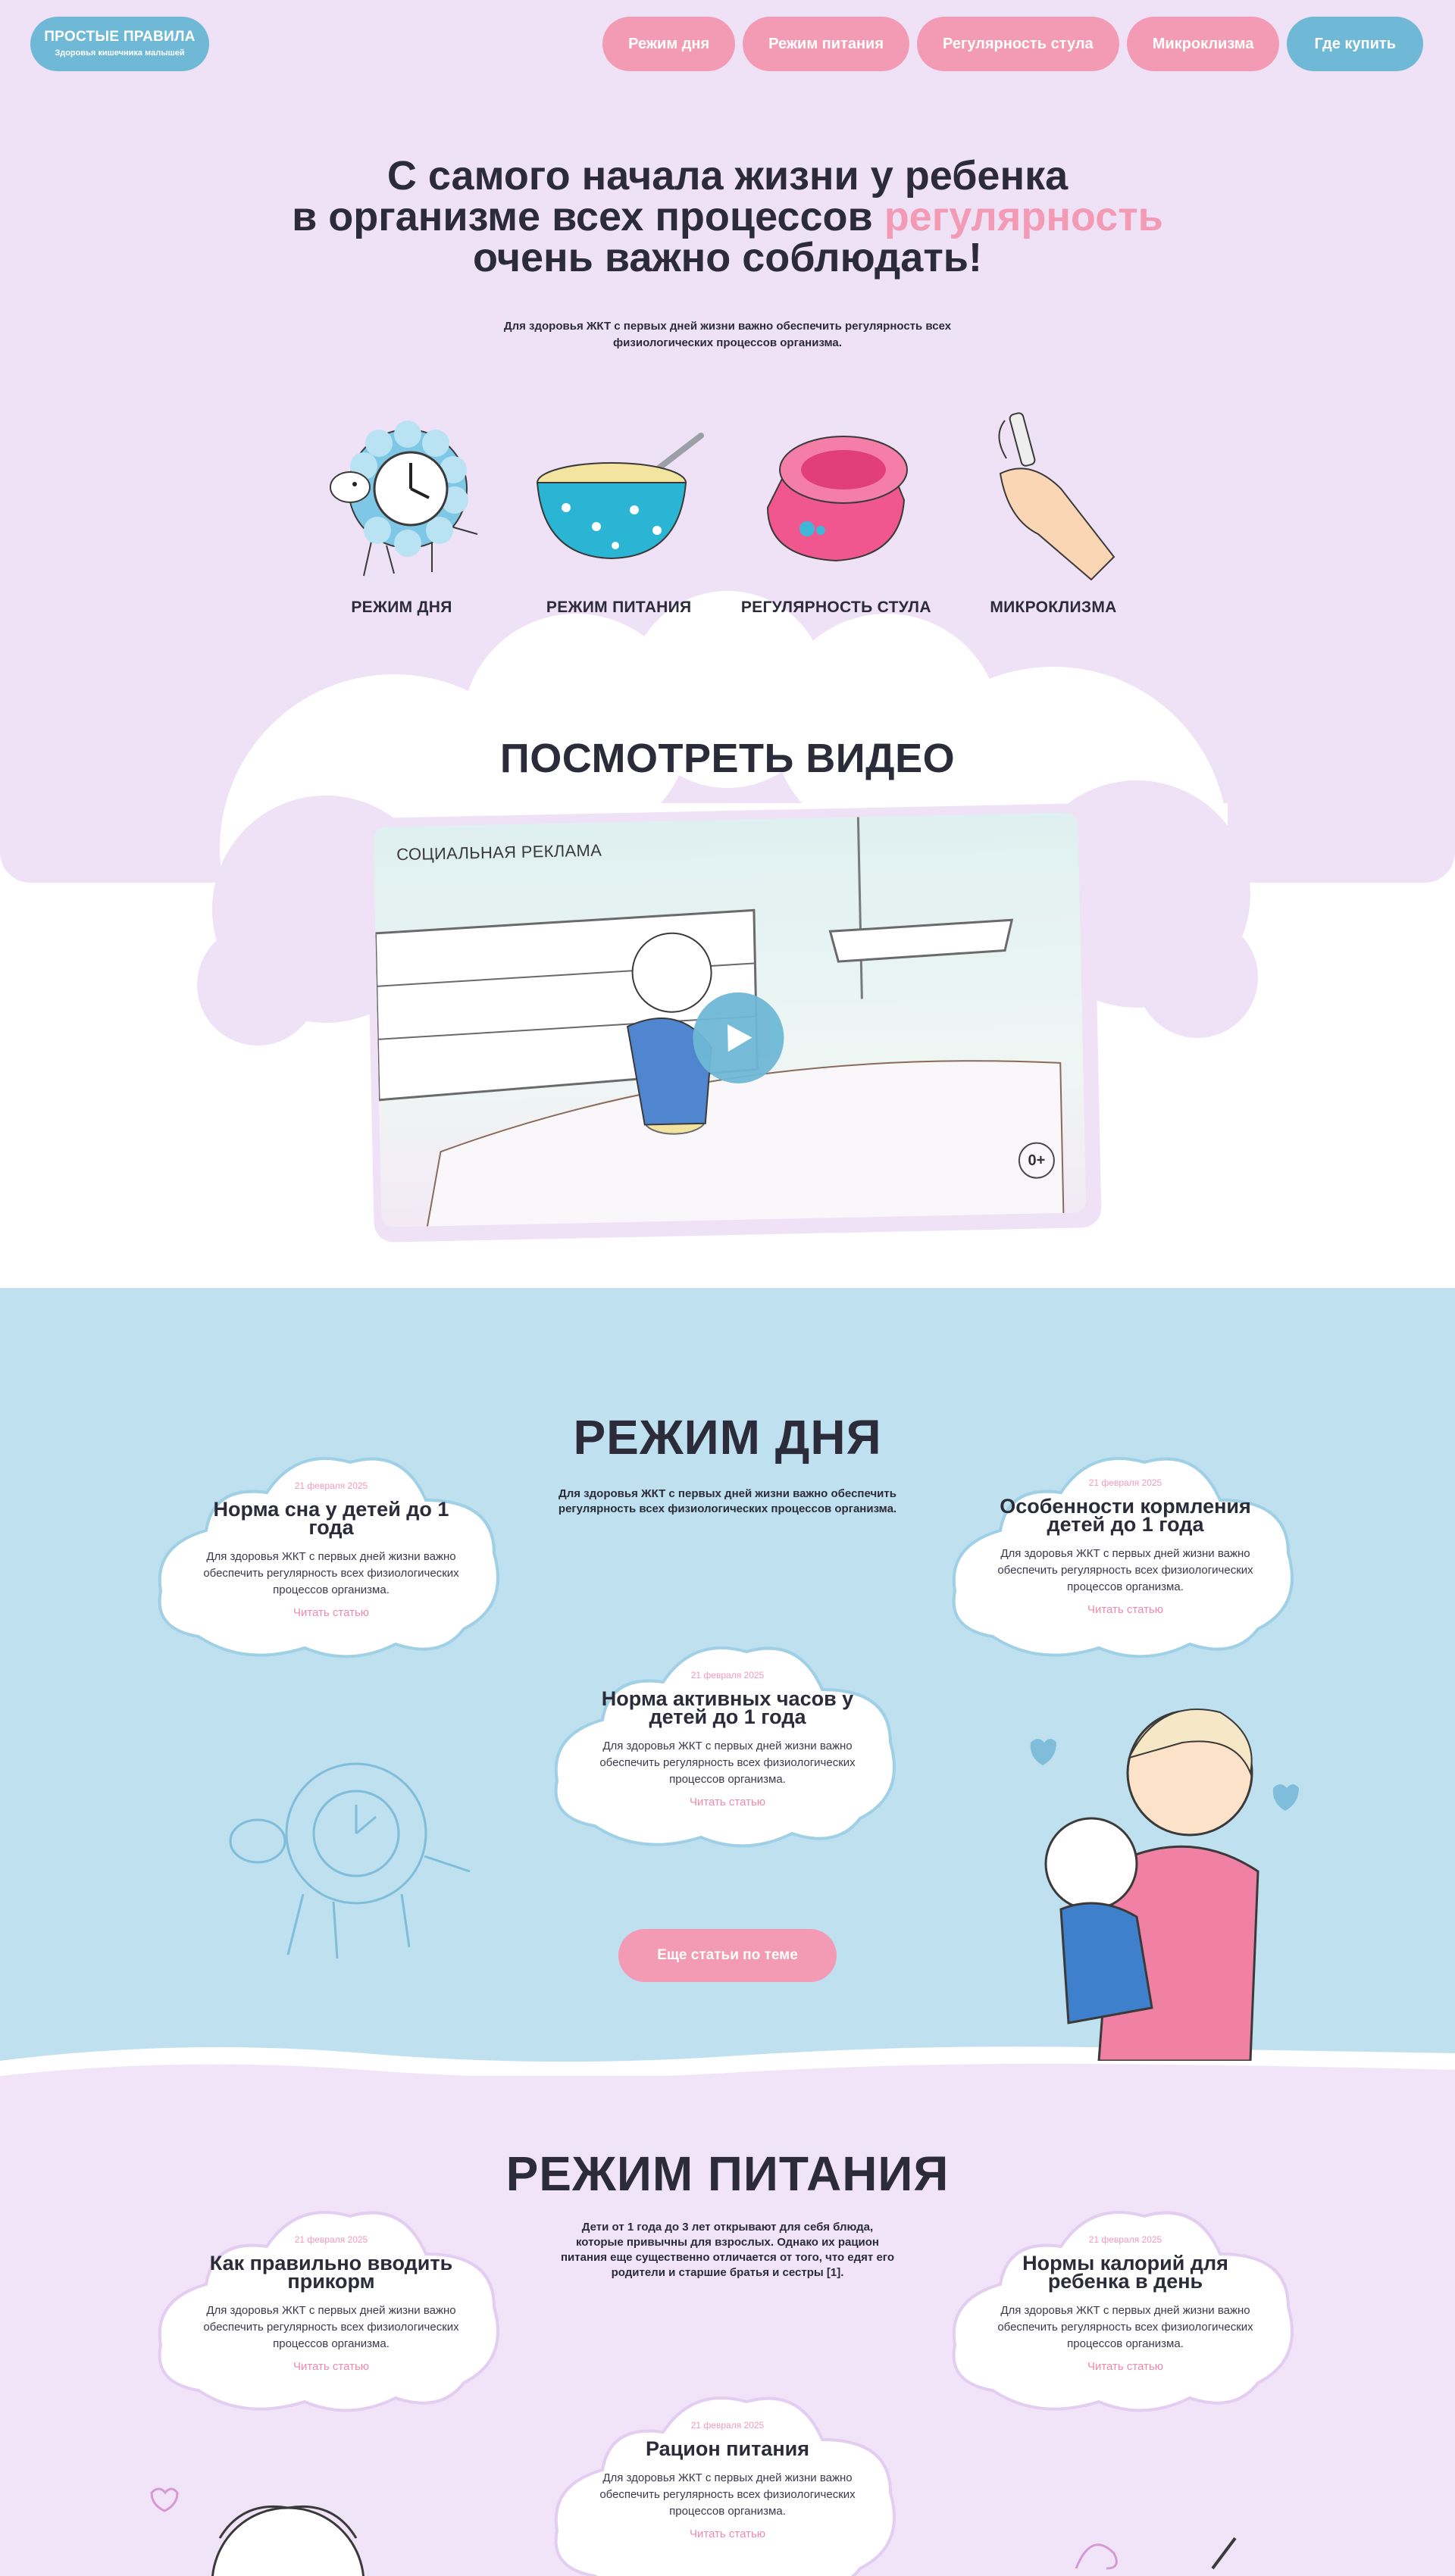 The height and width of the screenshot is (2576, 1455). Describe the element at coordinates (331, 2272) in the screenshot. I see `article-title: Как правильно вводить прикорм` at that location.